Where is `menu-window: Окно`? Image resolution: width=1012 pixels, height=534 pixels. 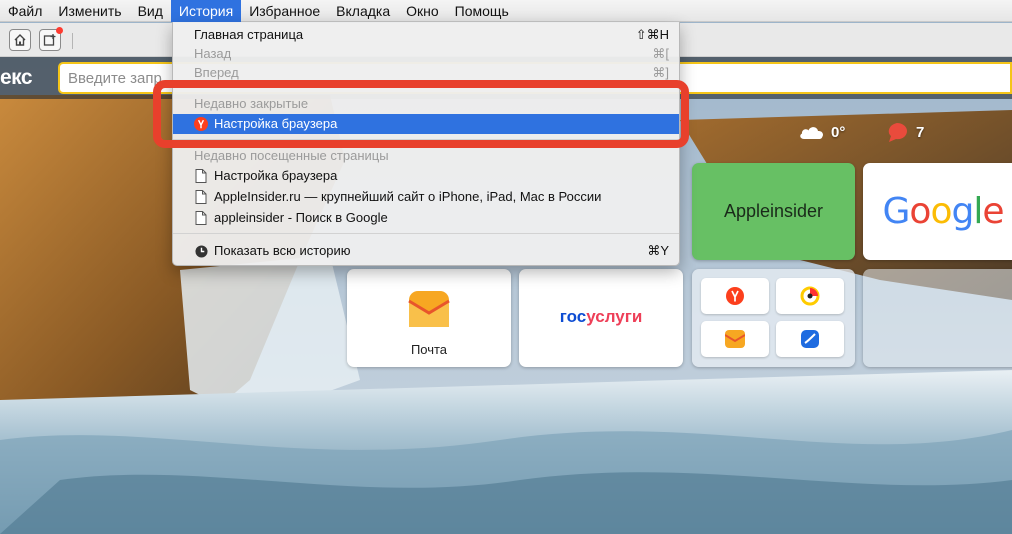 menu-window: Окно is located at coordinates (422, 11).